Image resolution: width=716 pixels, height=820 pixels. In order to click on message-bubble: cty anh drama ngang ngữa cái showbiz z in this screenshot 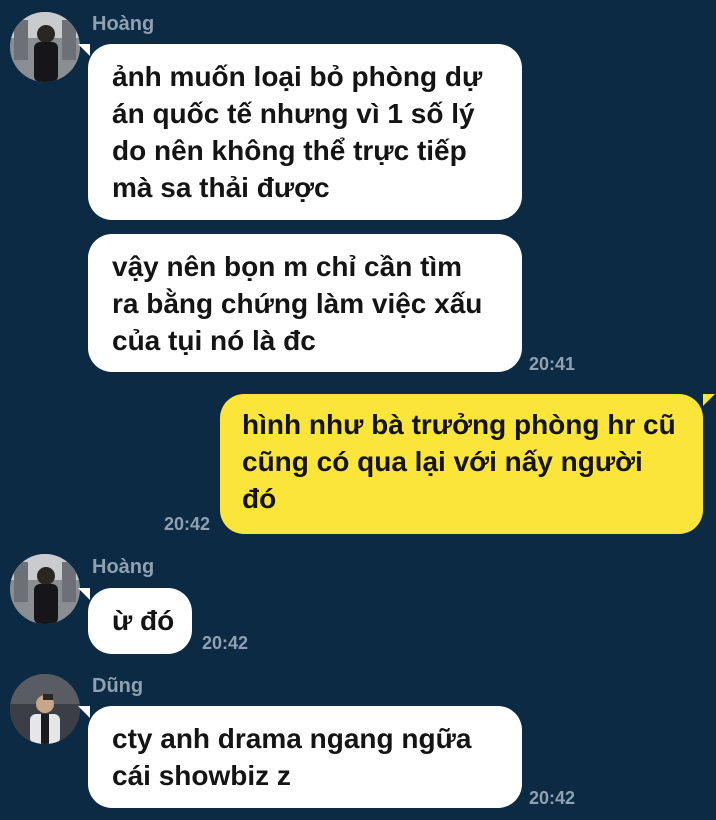, I will do `click(305, 757)`.